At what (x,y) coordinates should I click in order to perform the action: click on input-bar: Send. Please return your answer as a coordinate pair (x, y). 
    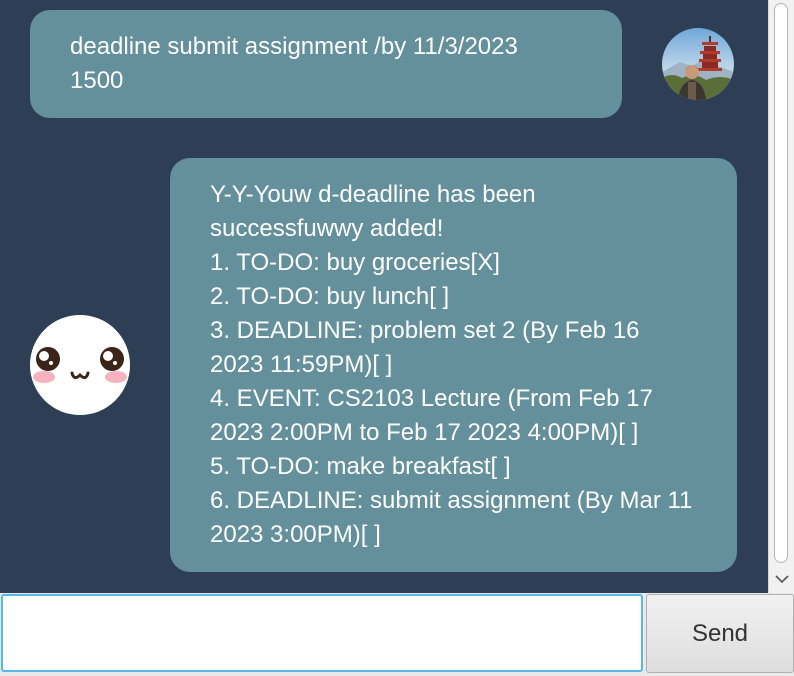
    Looking at the image, I should click on (397, 634).